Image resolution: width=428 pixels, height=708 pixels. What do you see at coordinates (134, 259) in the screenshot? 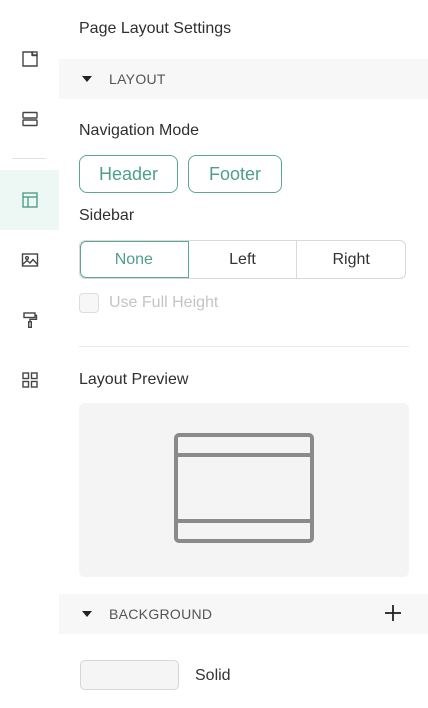
I see `sidebar-option-none: None` at bounding box center [134, 259].